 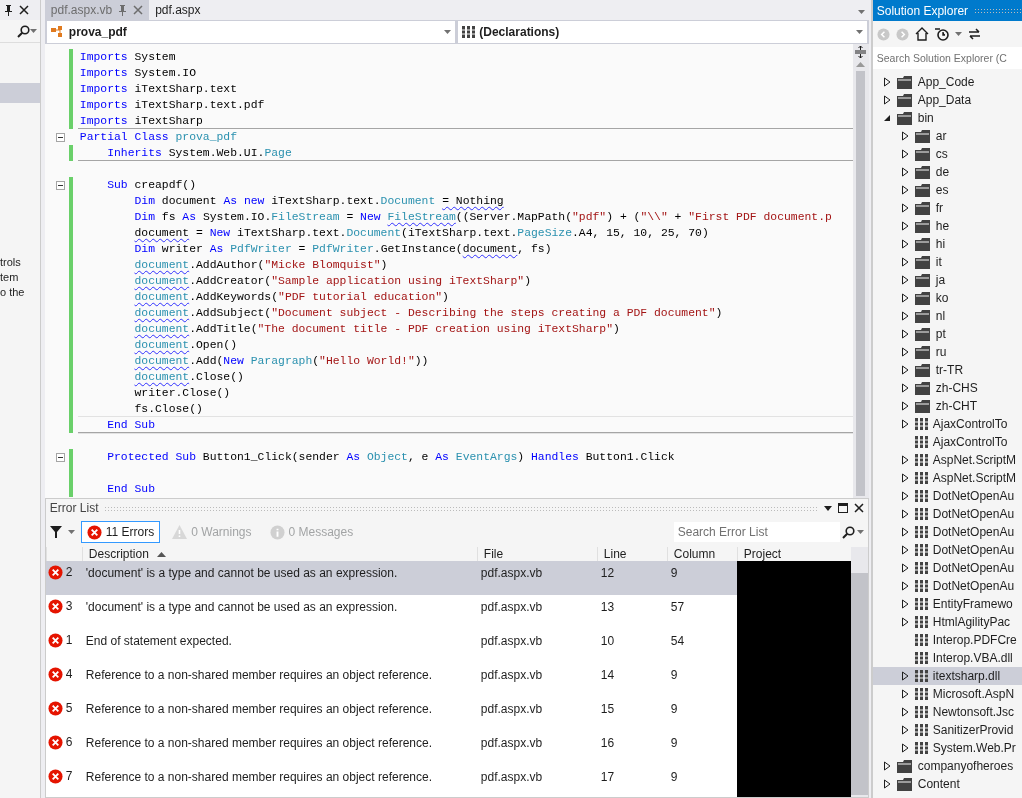 What do you see at coordinates (138, 73) in the screenshot?
I see `code-line: Imports System.IO` at bounding box center [138, 73].